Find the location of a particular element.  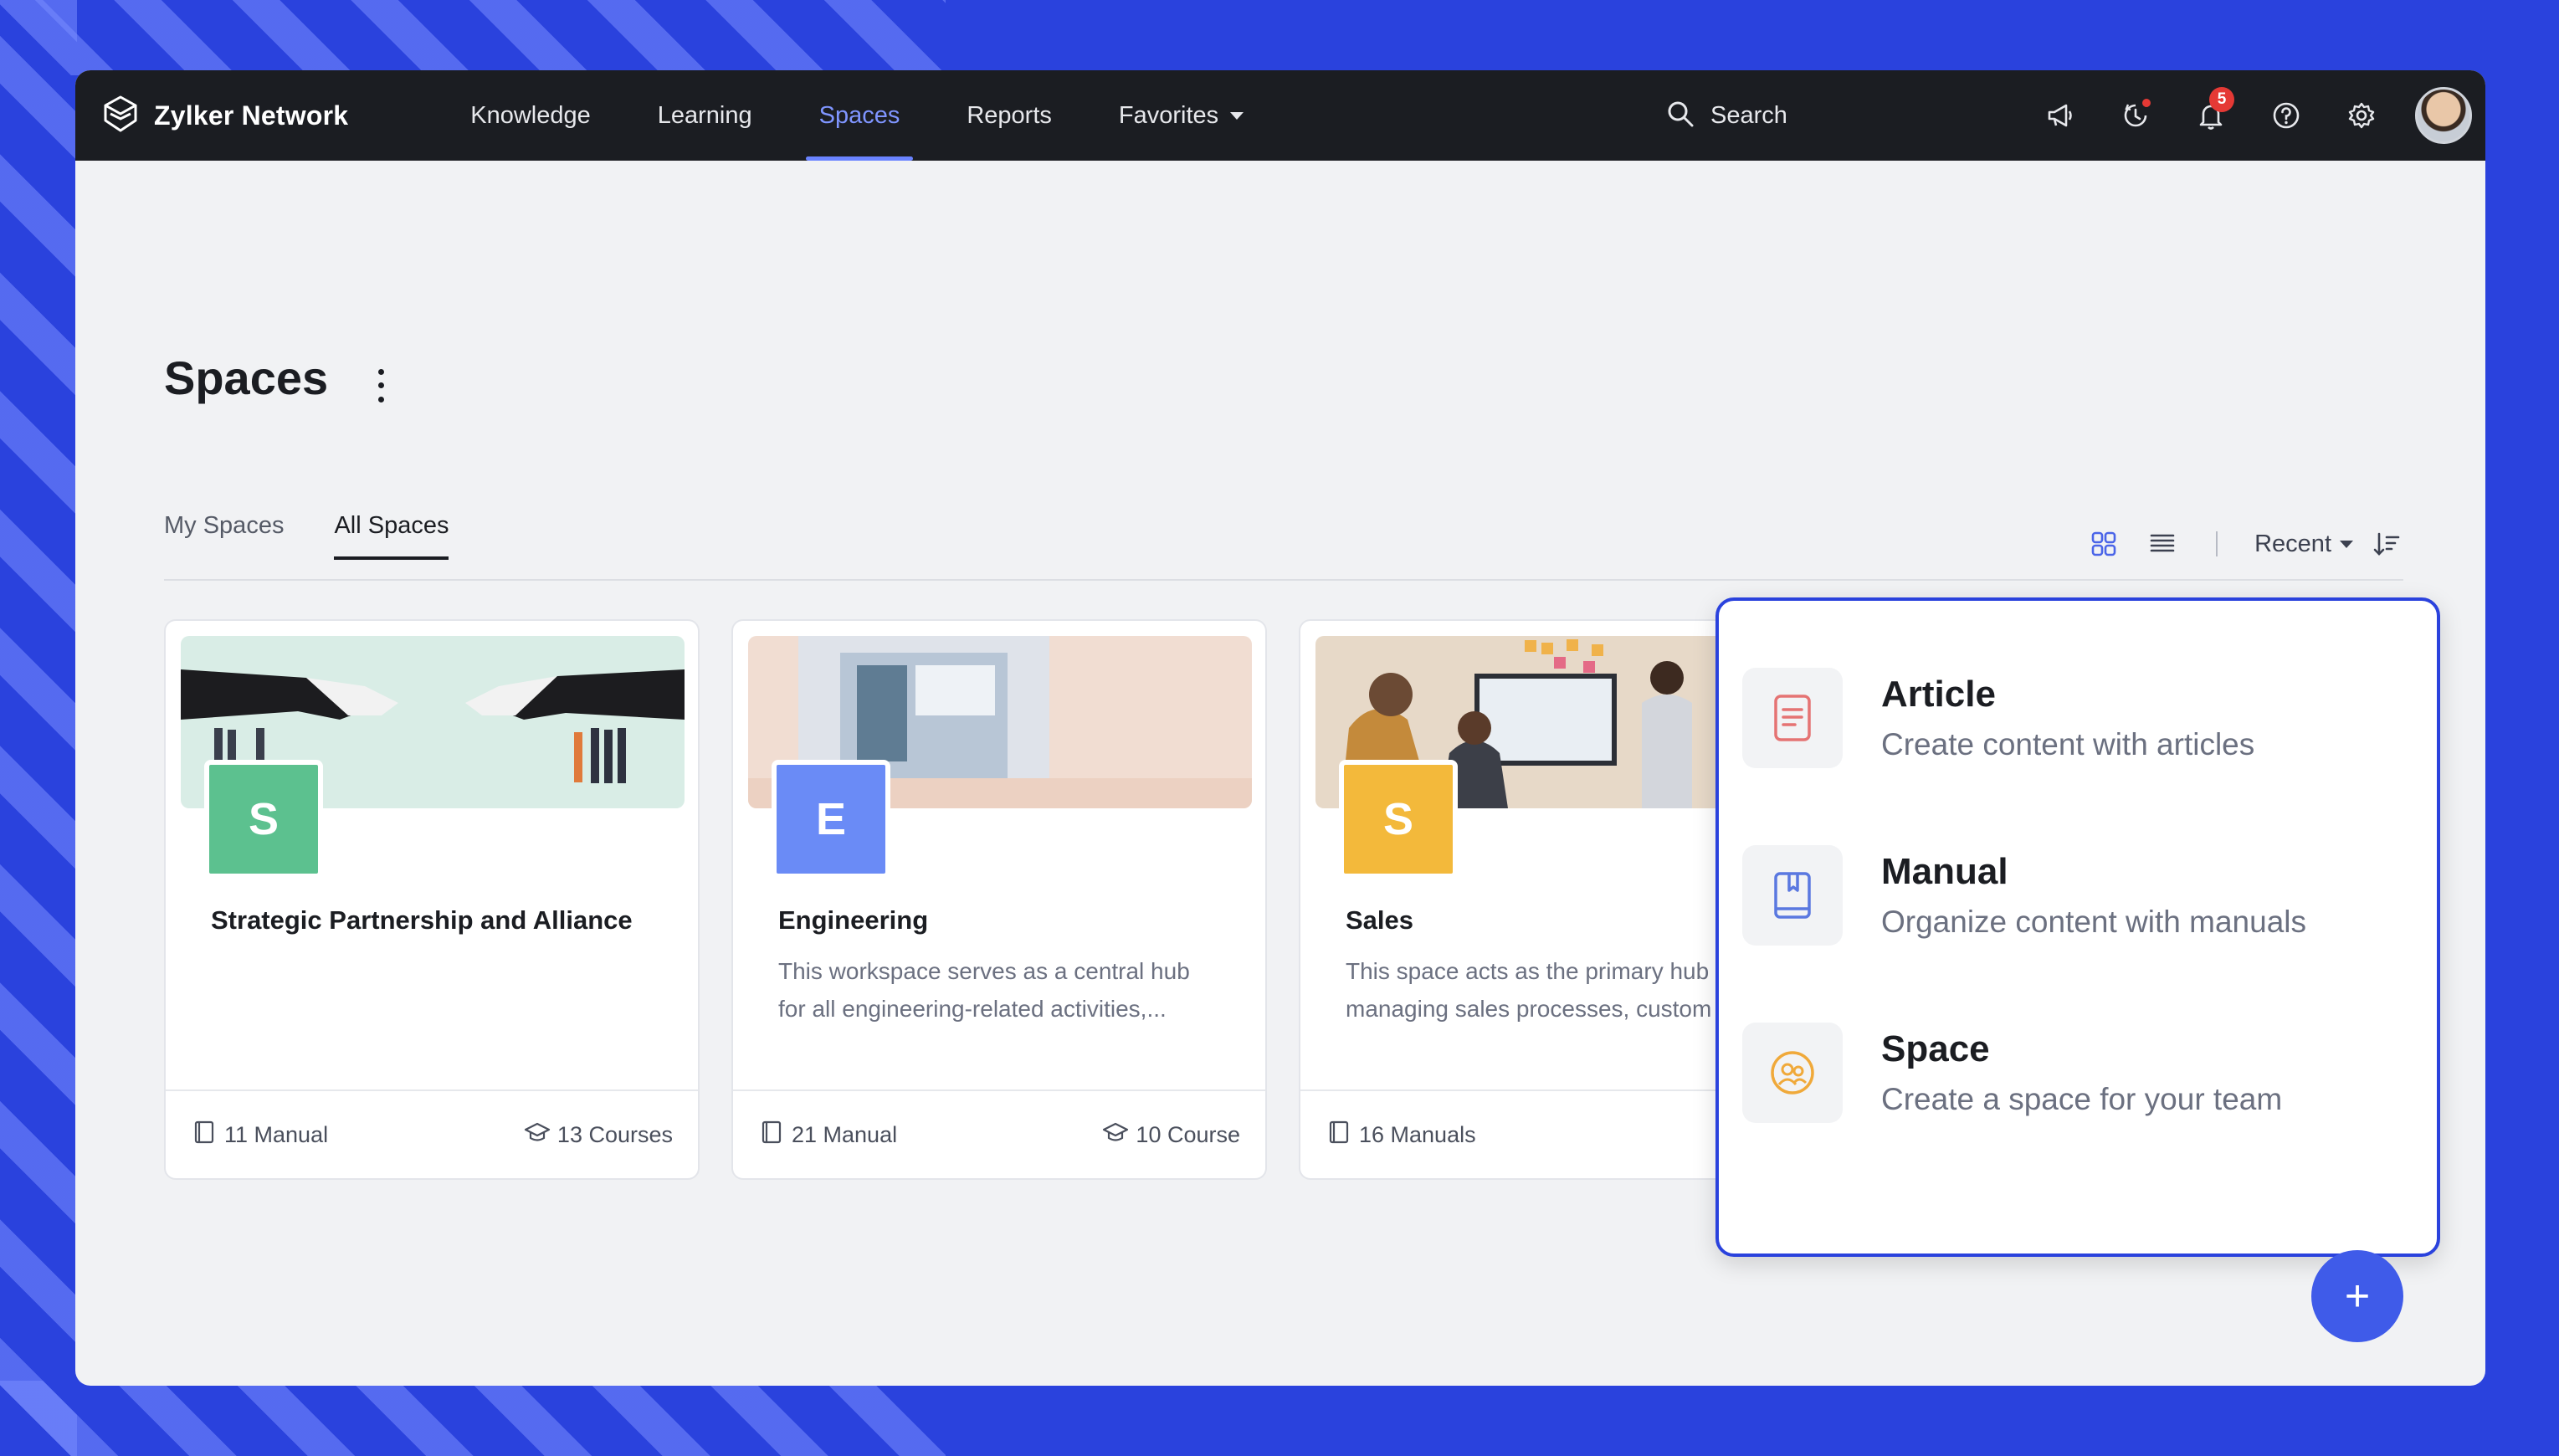

menu-item-title: Article is located at coordinates (1938, 694).